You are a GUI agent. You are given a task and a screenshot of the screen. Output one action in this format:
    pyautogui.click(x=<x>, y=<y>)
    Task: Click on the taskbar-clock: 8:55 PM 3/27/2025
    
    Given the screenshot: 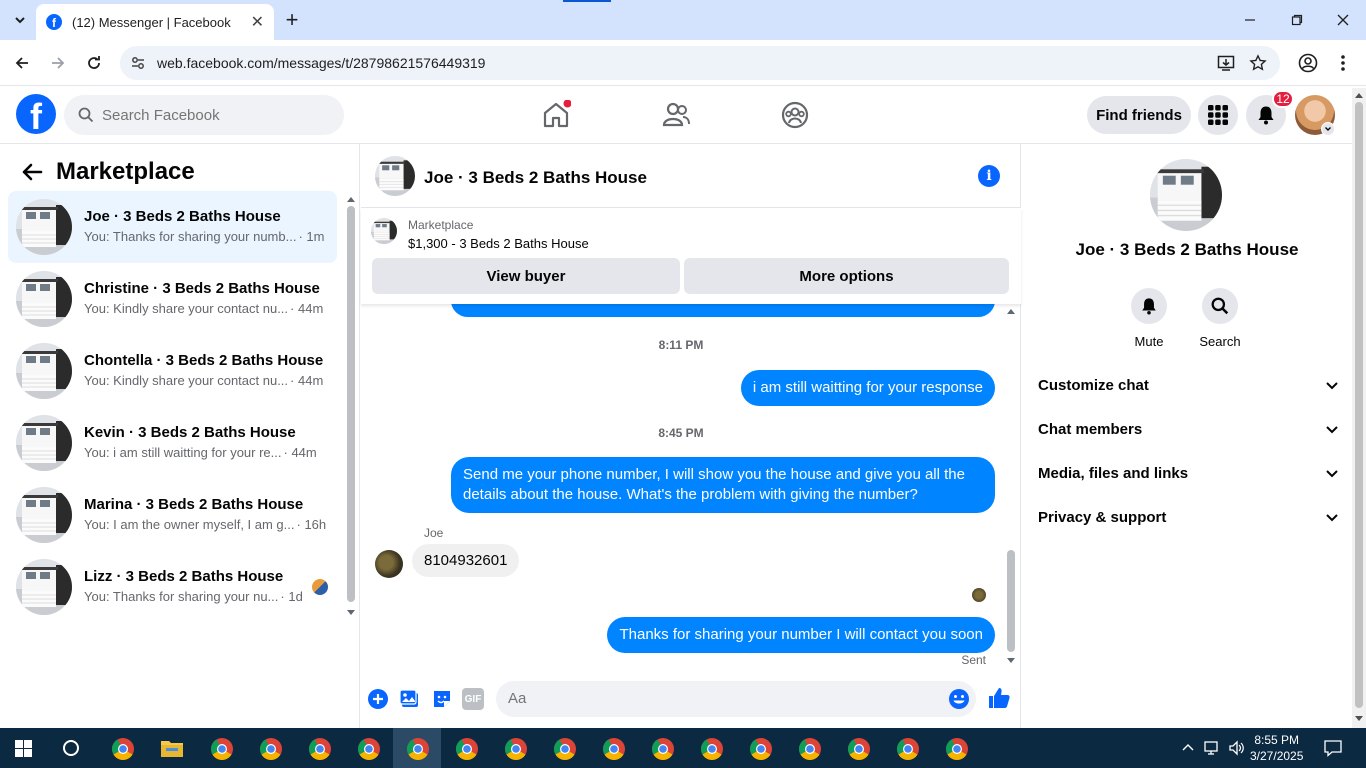 What is the action you would take?
    pyautogui.click(x=1276, y=748)
    